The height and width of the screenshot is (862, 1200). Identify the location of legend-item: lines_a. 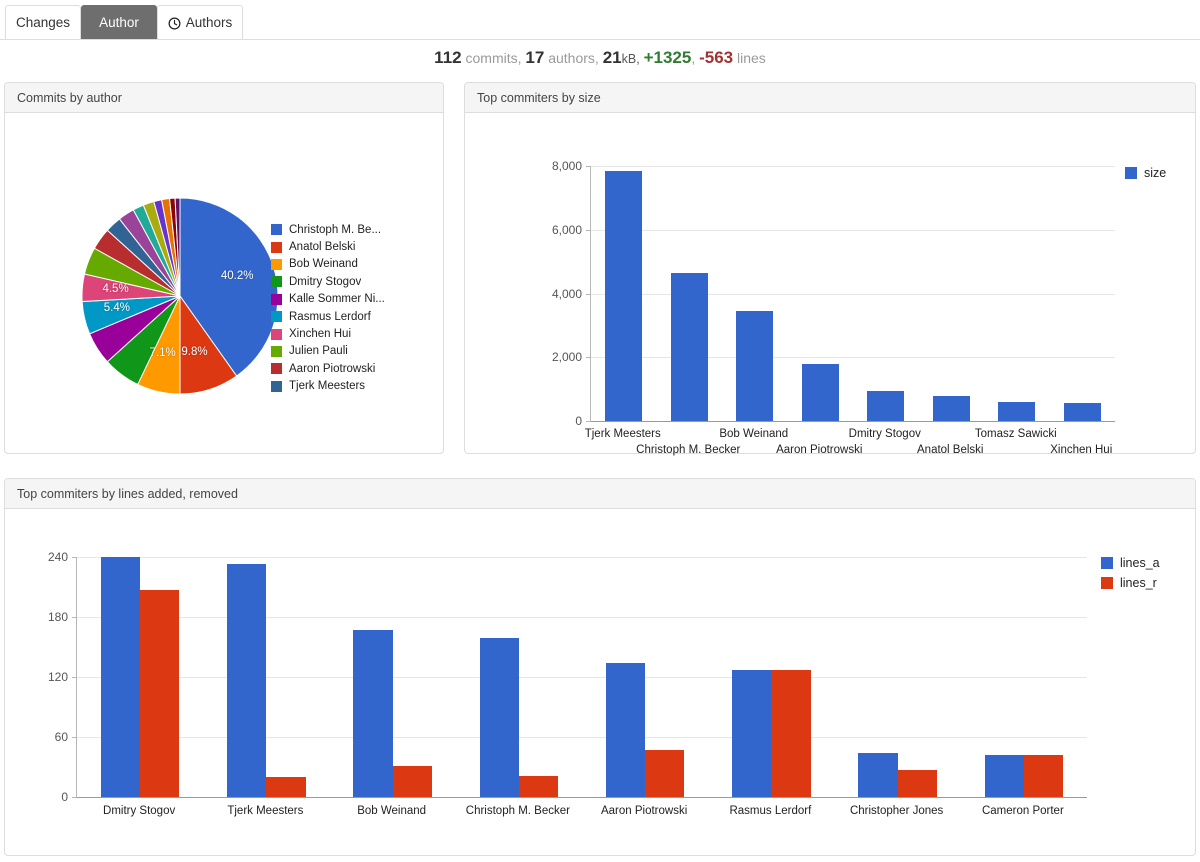
(1130, 563).